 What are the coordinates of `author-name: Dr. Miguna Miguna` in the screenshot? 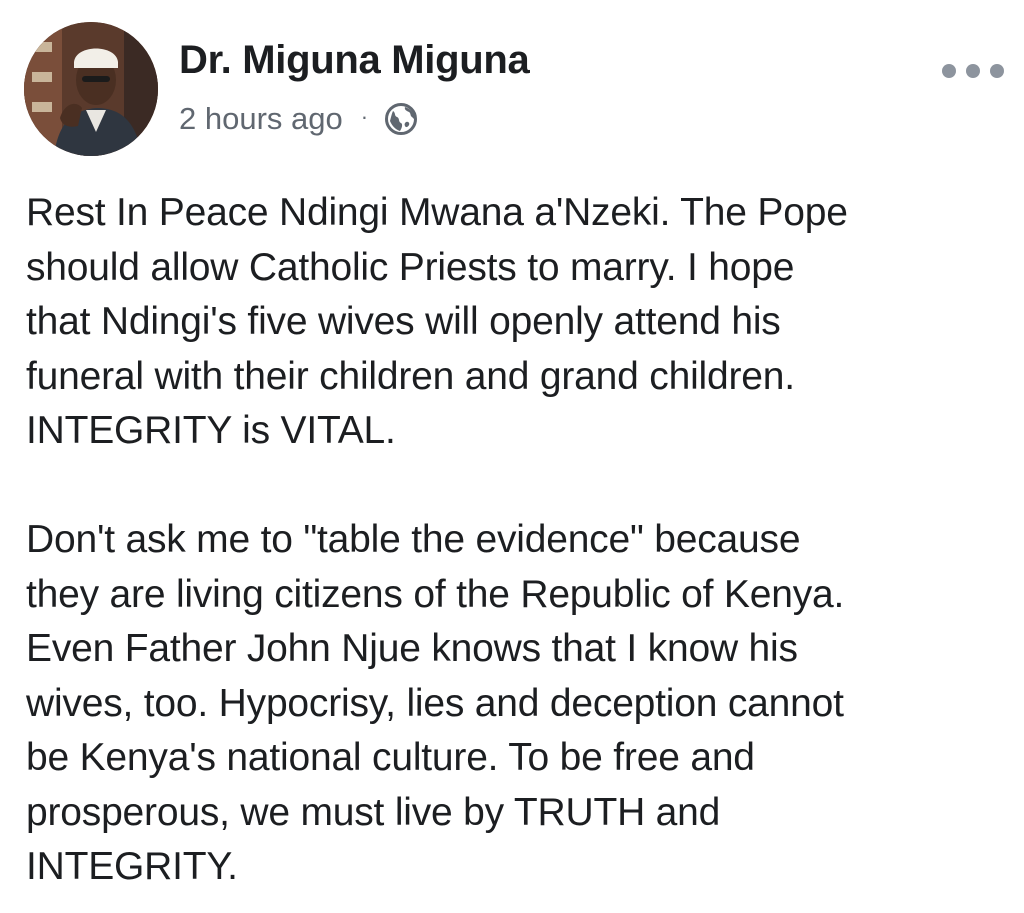 It's located at (354, 60).